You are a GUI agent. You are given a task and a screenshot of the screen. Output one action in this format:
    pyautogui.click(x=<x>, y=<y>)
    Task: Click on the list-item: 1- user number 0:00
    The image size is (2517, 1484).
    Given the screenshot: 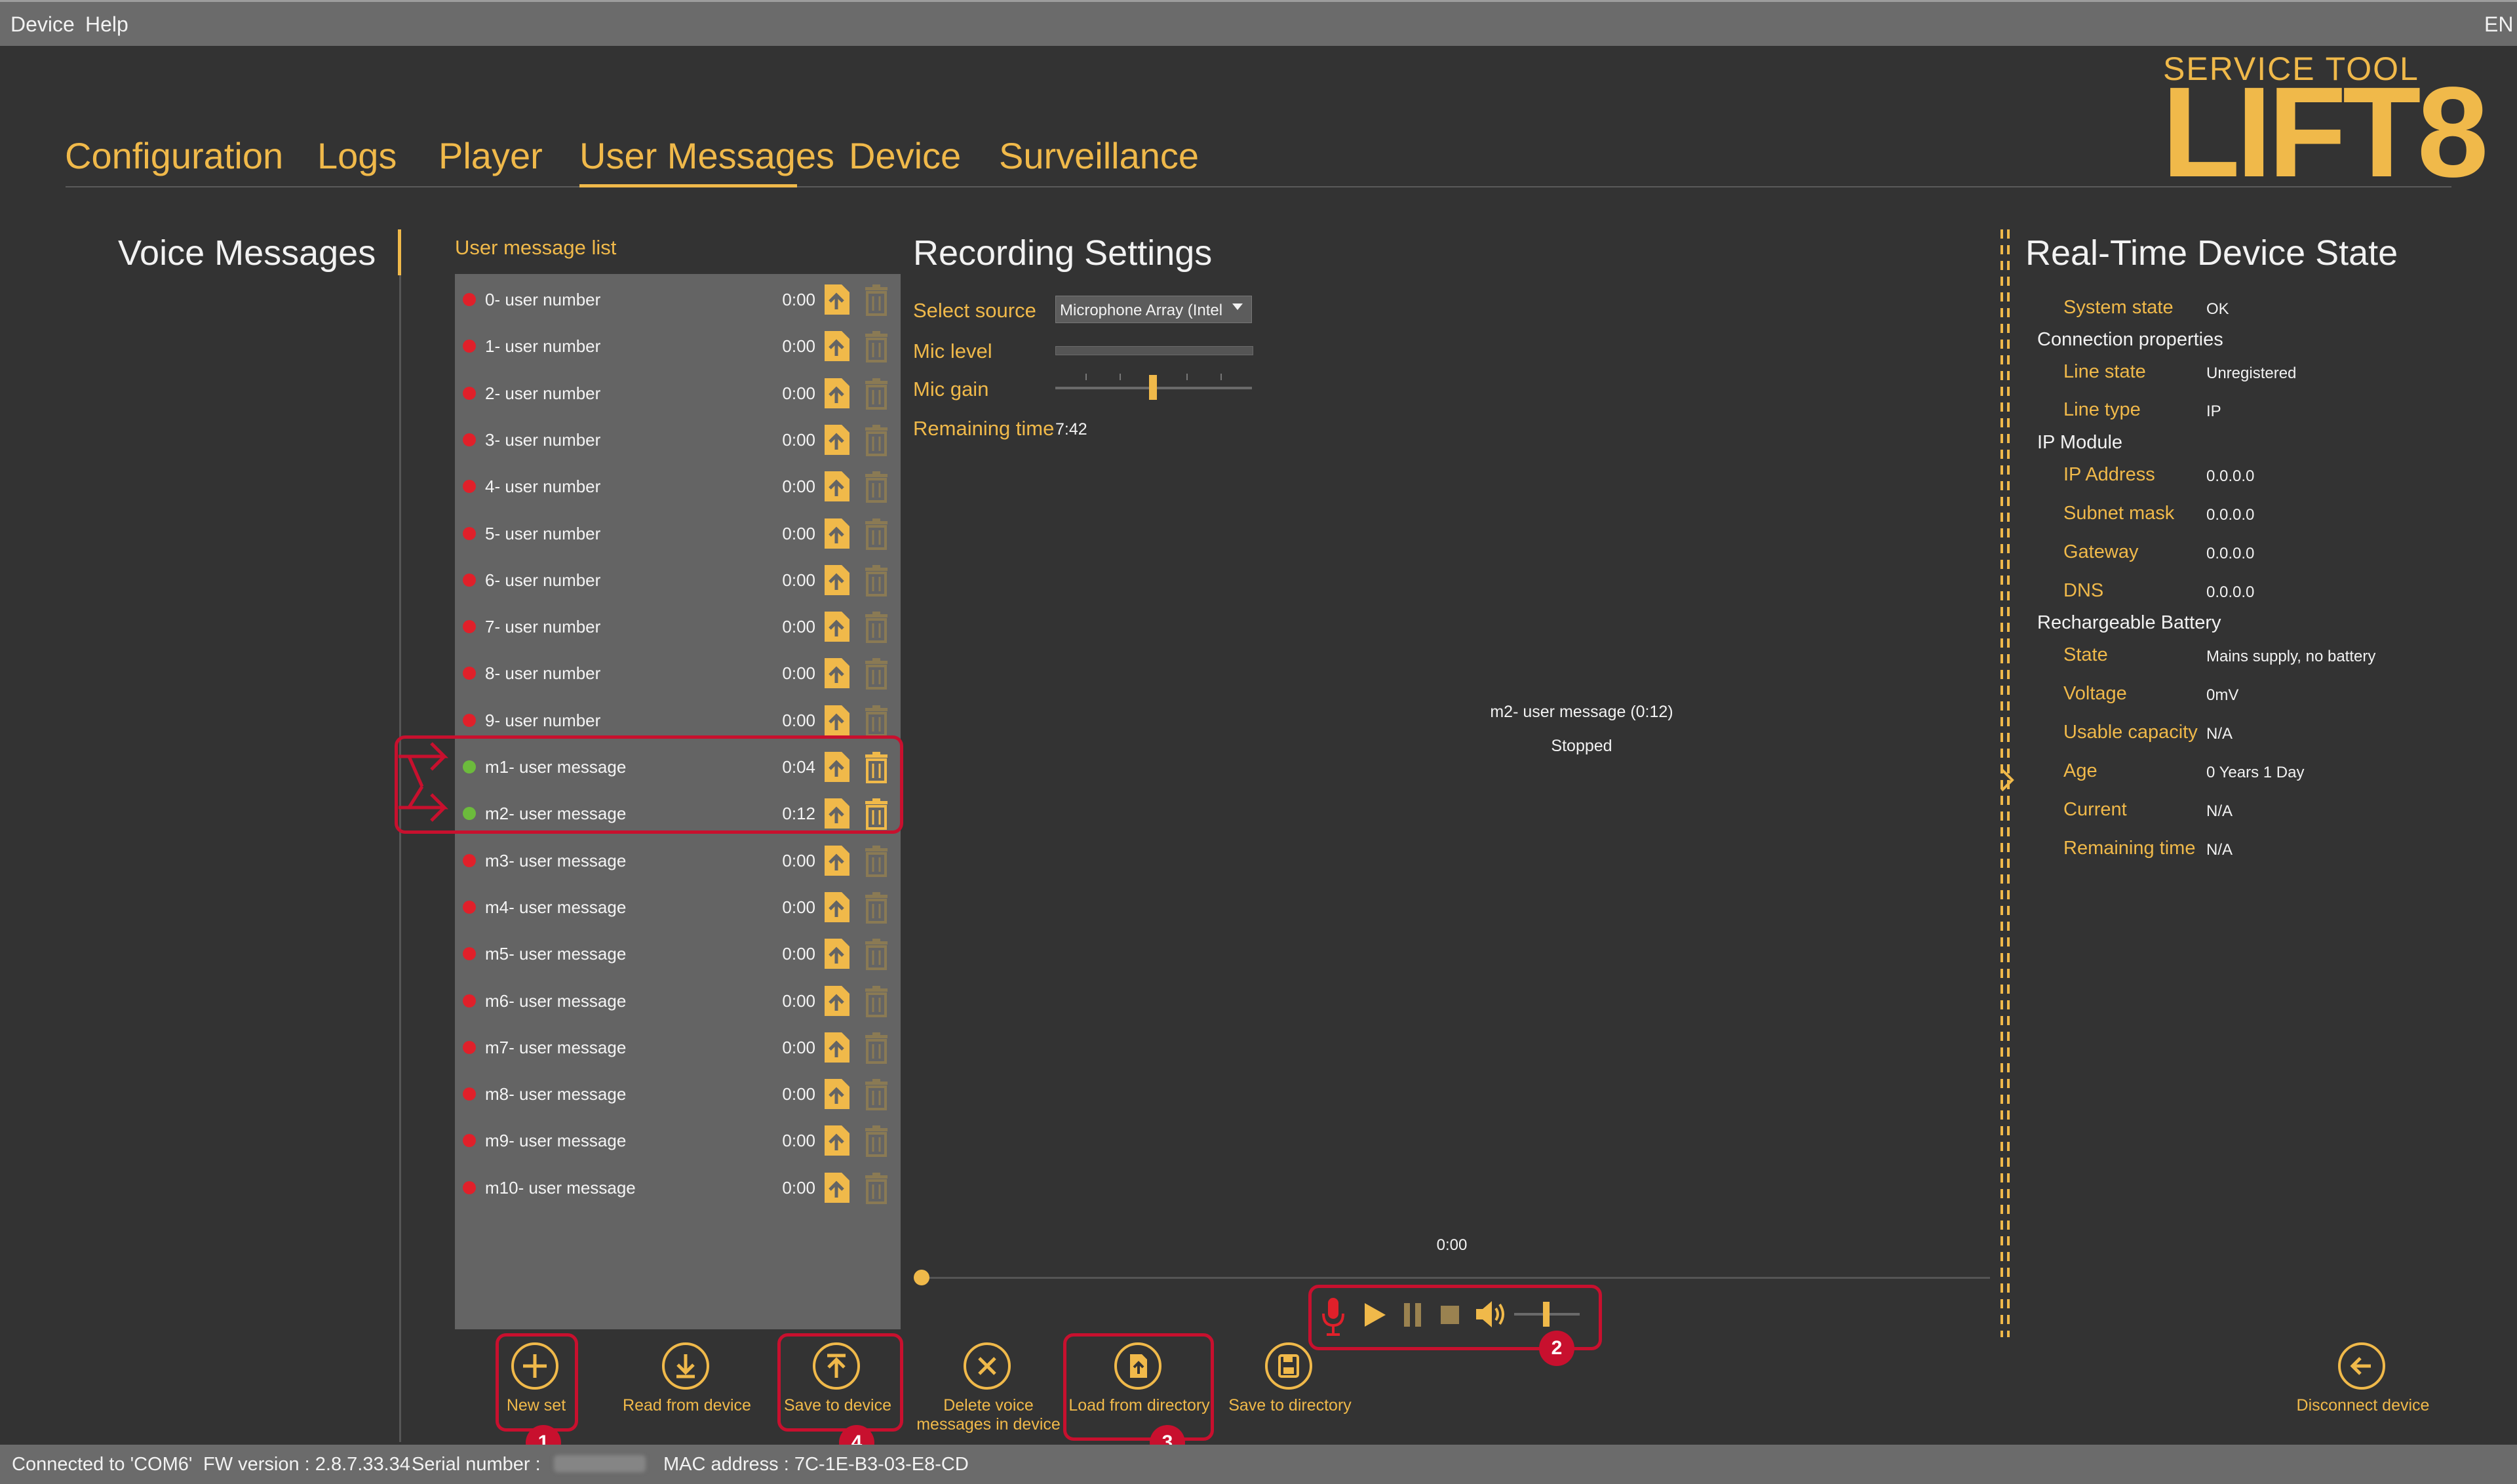 What is the action you would take?
    pyautogui.click(x=678, y=346)
    